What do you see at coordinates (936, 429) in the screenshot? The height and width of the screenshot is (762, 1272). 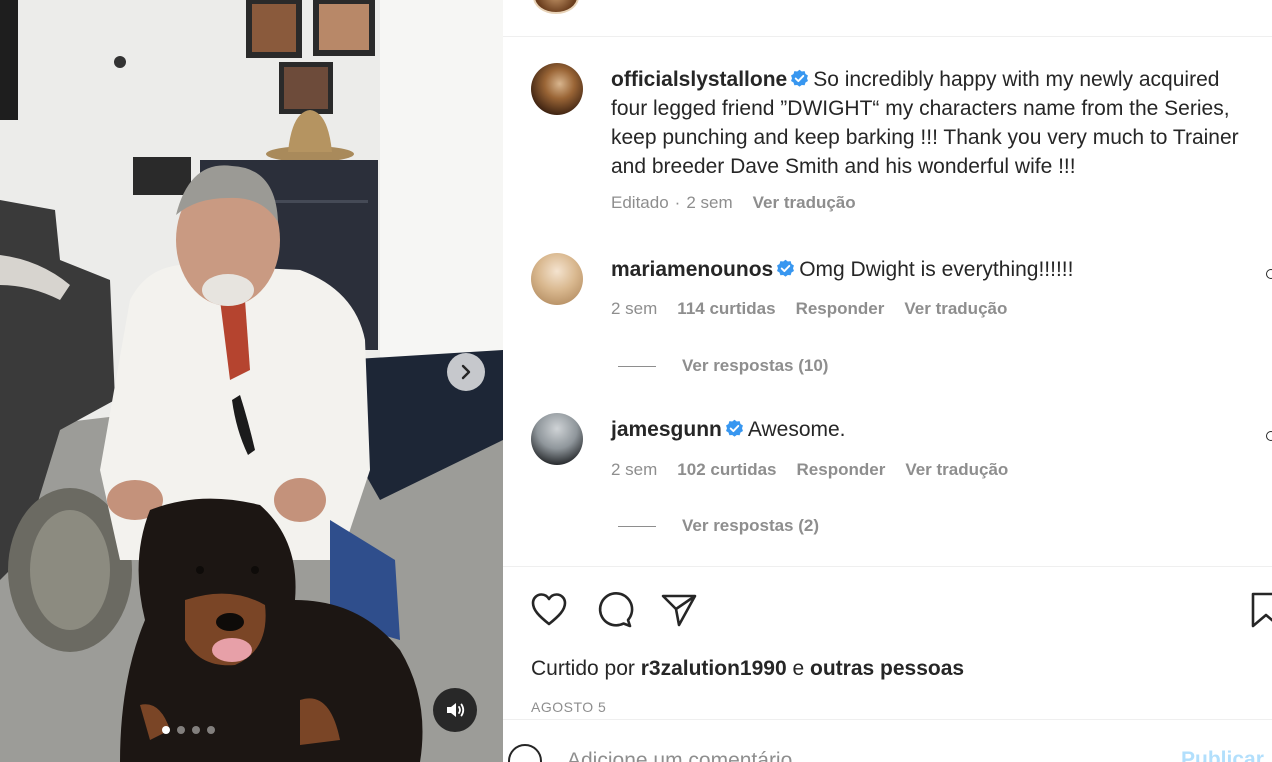 I see `comment-item: jamesgunn Awesome.` at bounding box center [936, 429].